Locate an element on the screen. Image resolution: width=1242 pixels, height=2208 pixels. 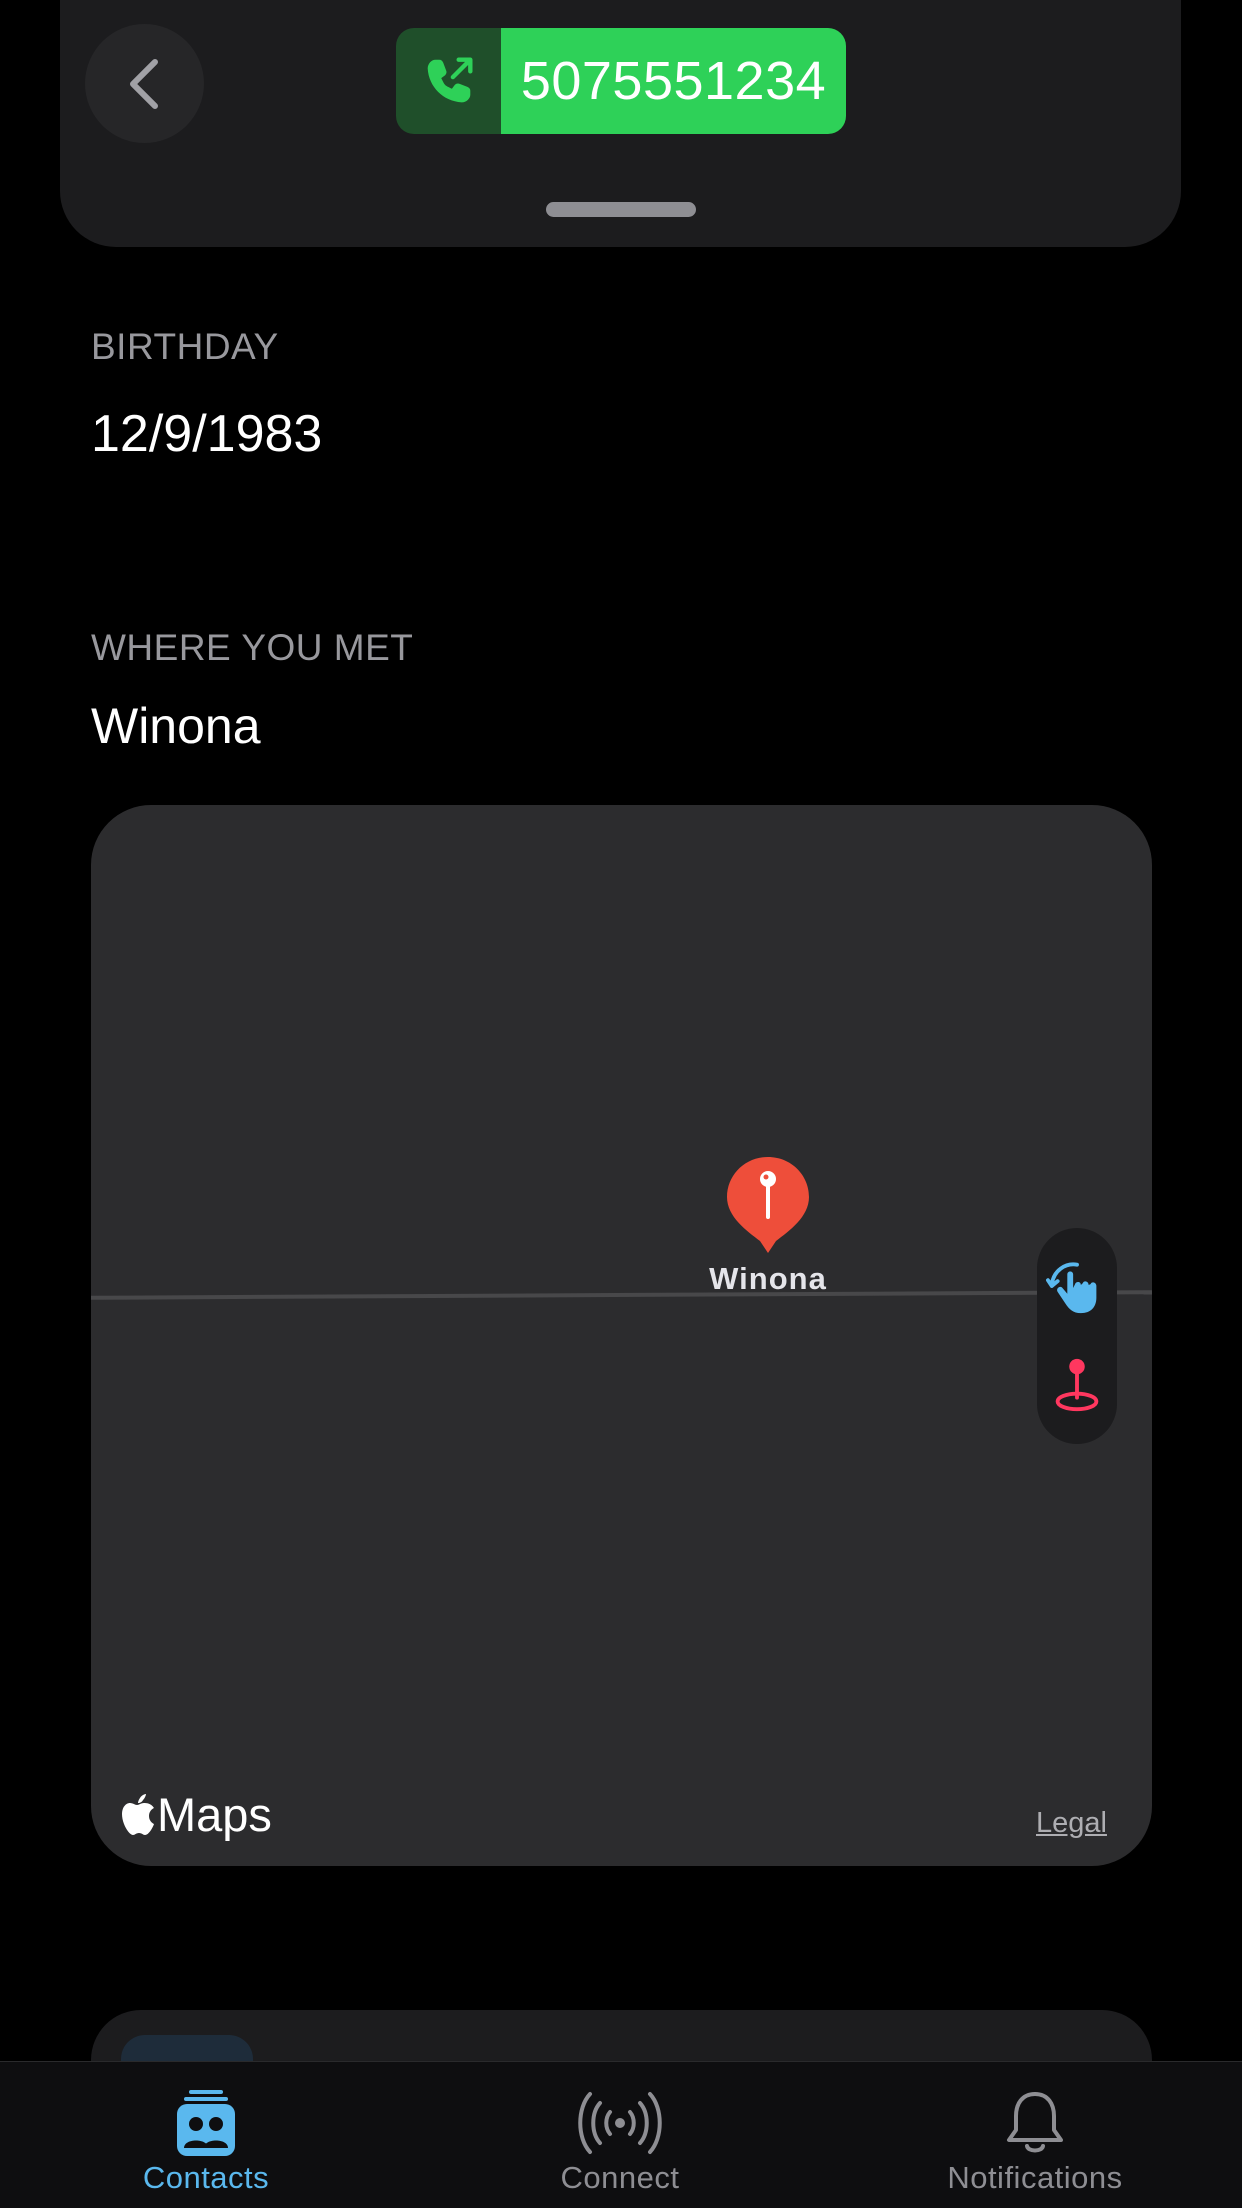
tab-connect: Connect is located at coordinates (620, 2135).